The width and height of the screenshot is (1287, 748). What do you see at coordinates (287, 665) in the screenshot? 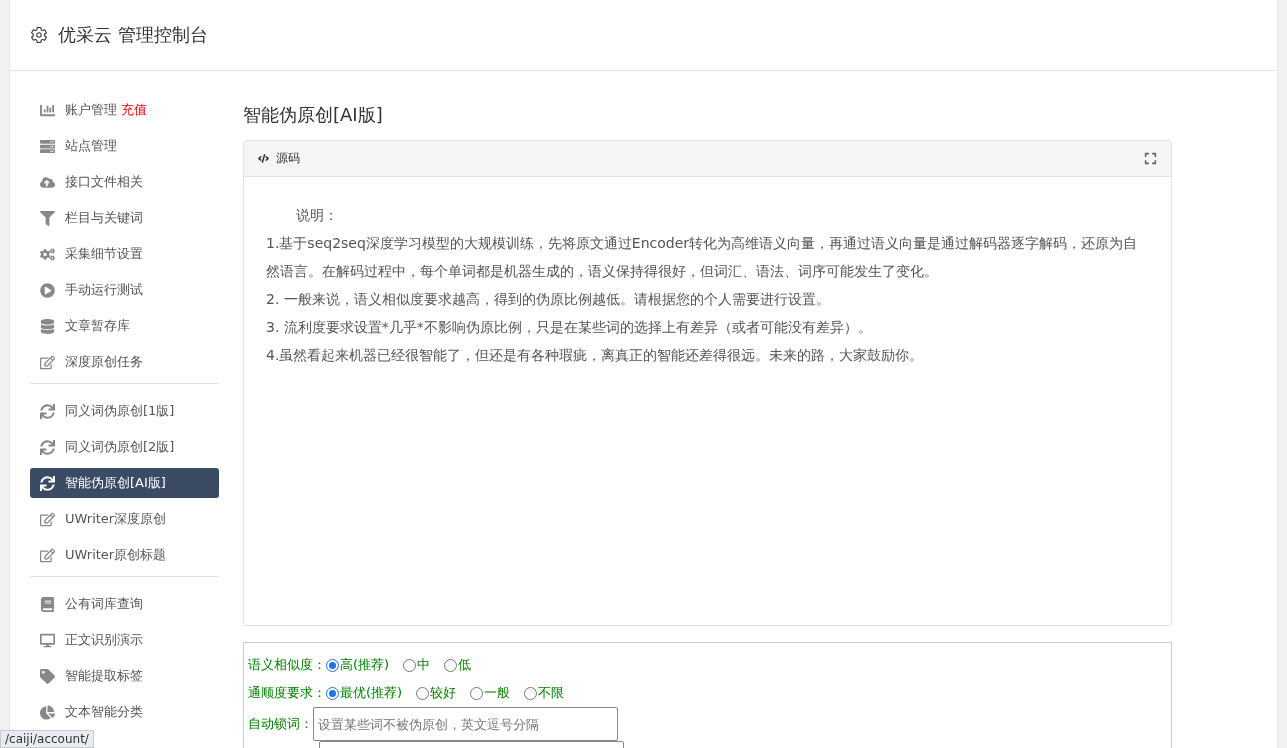
I see `option-label: 语义相似度：` at bounding box center [287, 665].